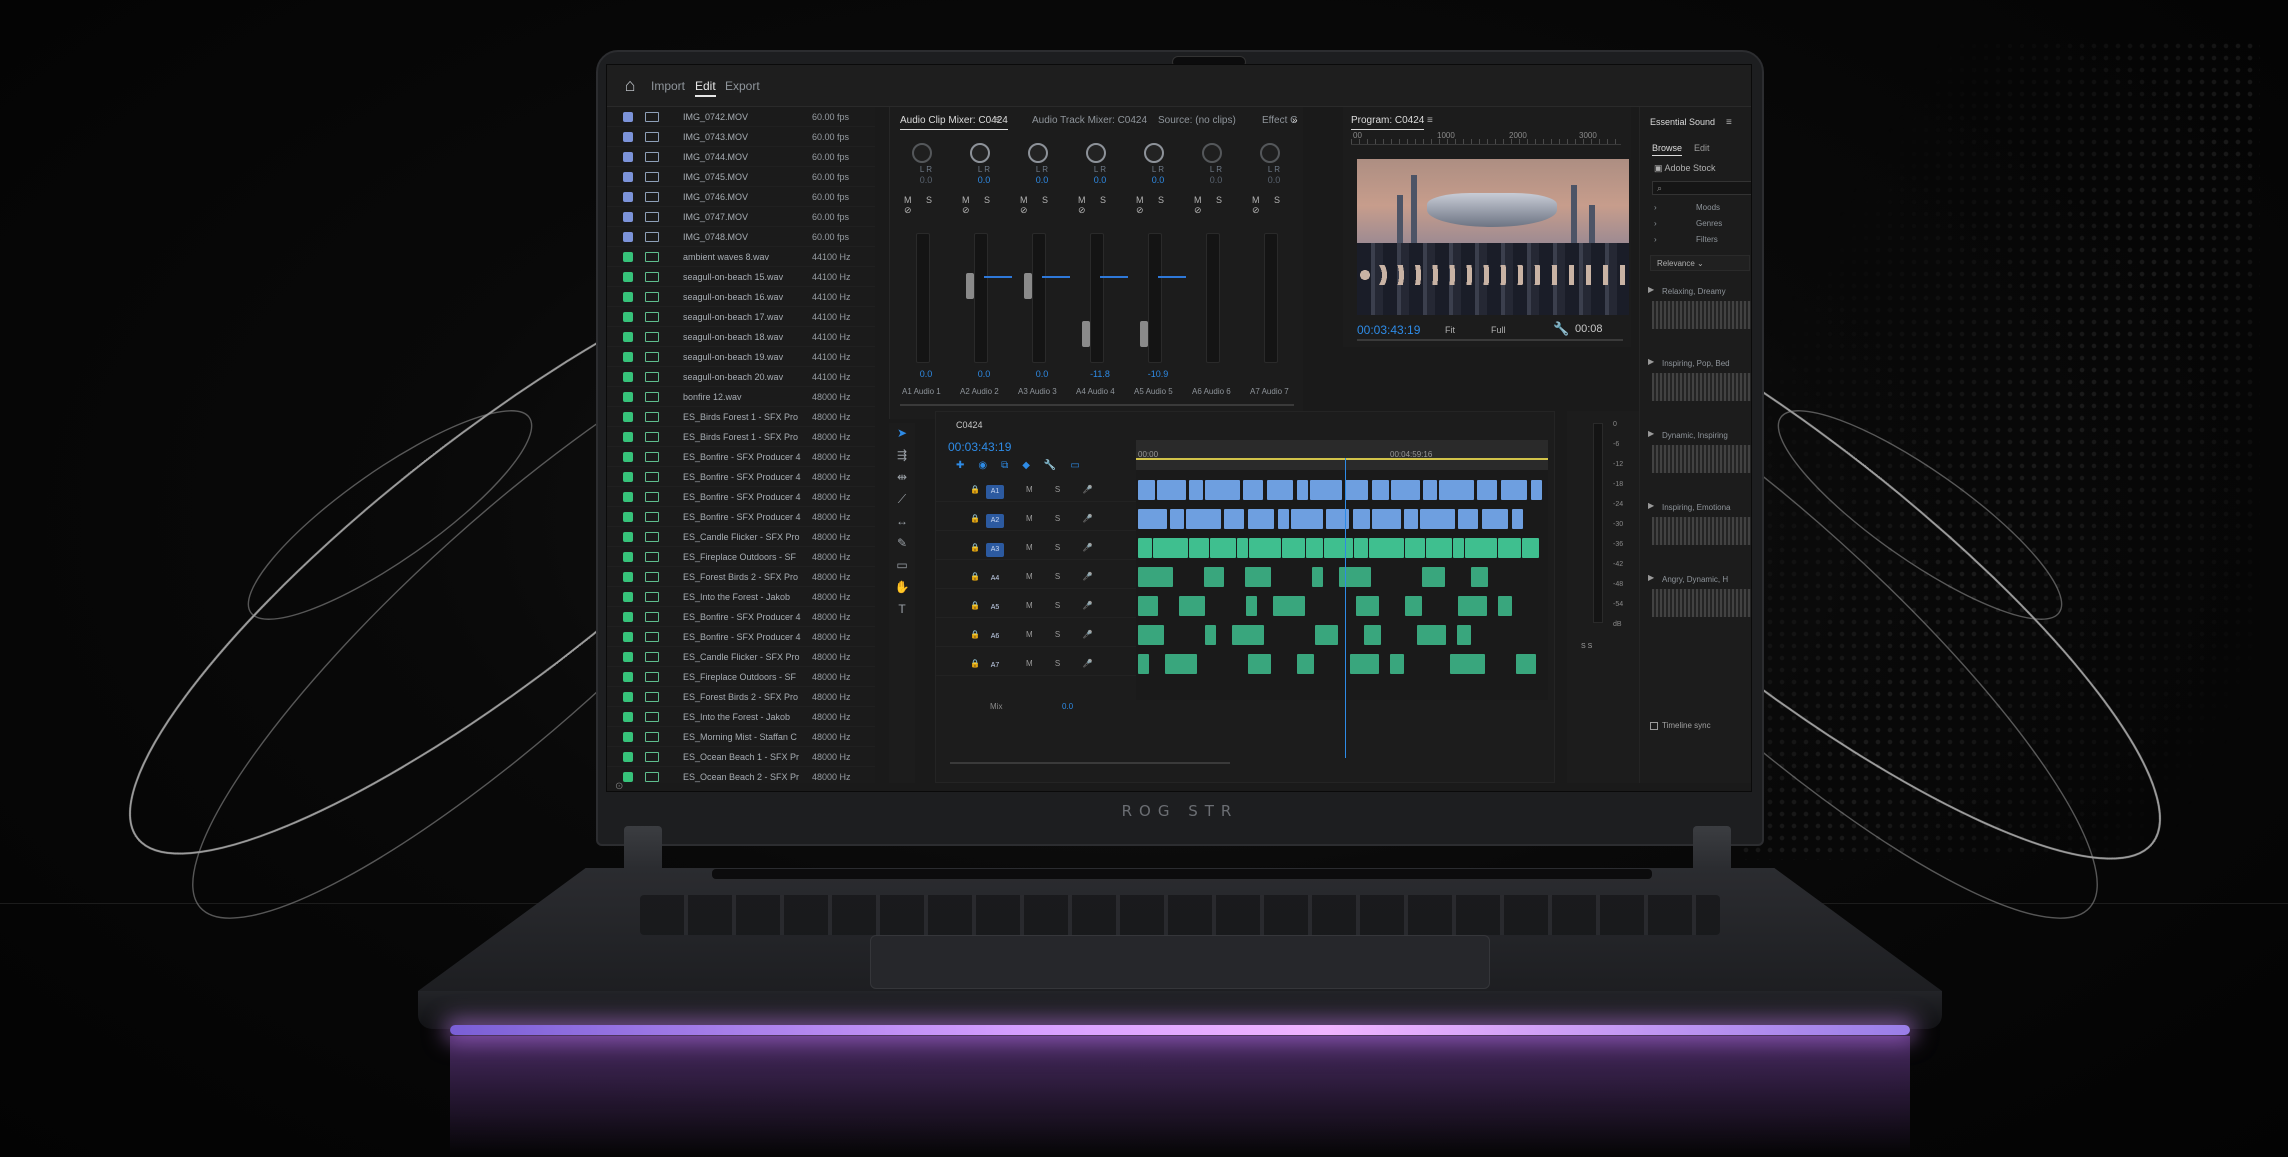  Describe the element at coordinates (741, 357) in the screenshot. I see `list-item: seagull-on-beach 19.wav 44100 Hz` at that location.